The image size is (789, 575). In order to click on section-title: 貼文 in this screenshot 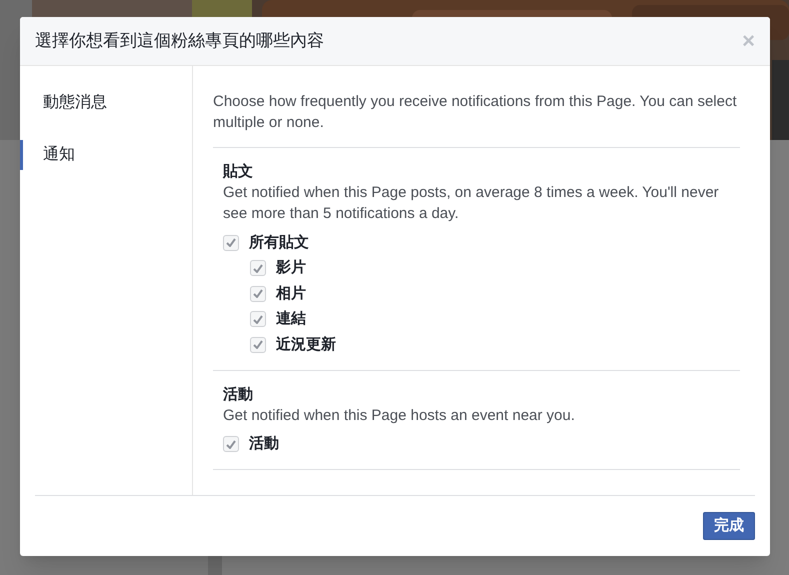, I will do `click(238, 172)`.